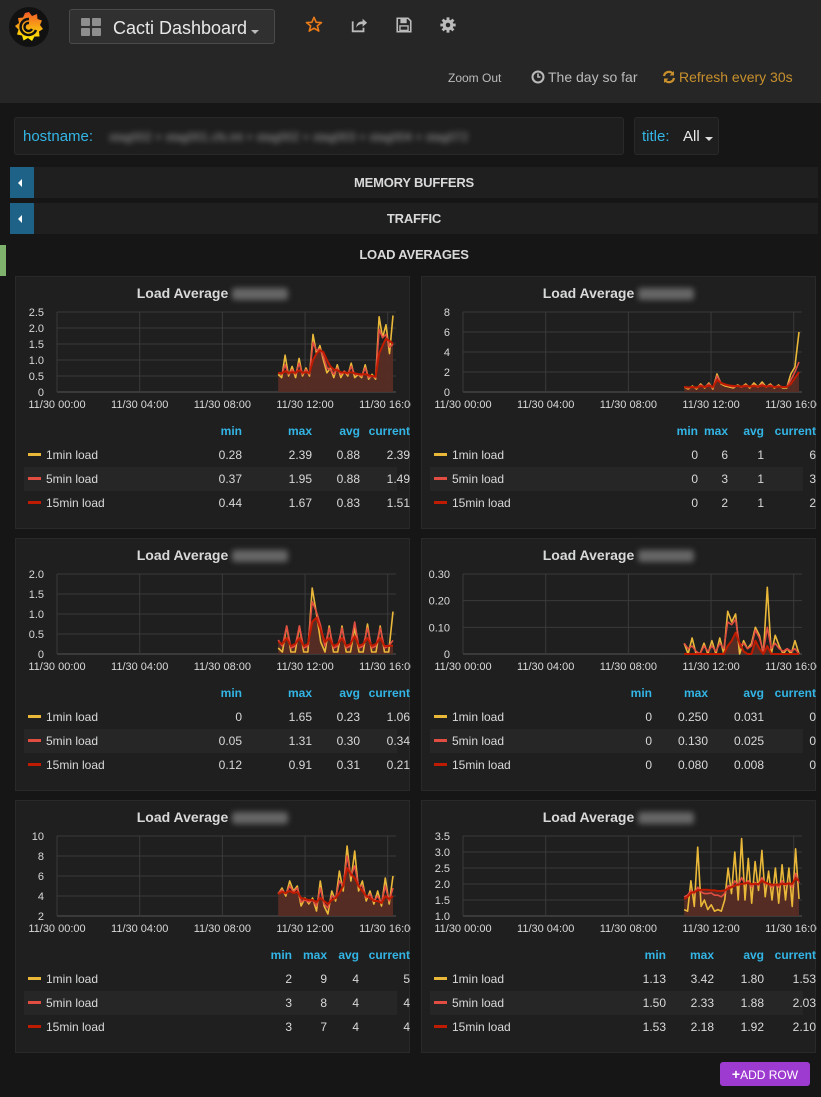 This screenshot has height=1097, width=821. Describe the element at coordinates (414, 182) in the screenshot. I see `row-title: MEMORY BUFFERS` at that location.